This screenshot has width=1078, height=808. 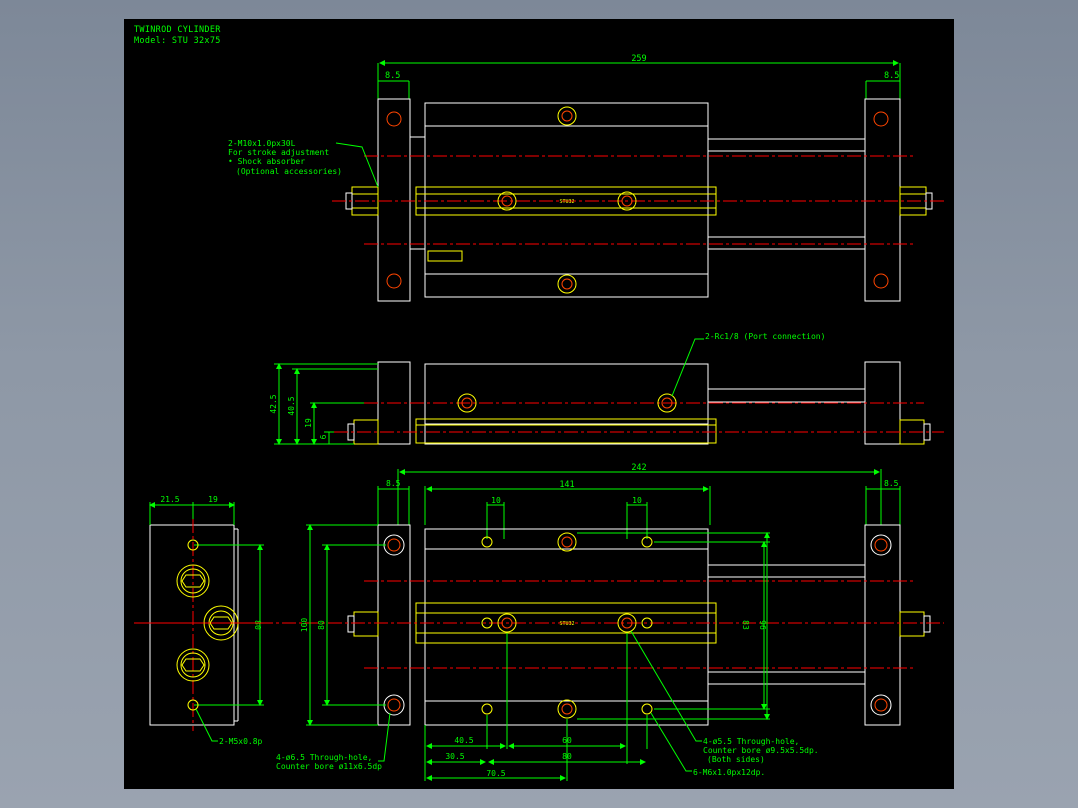 What do you see at coordinates (566, 485) in the screenshot?
I see `dim-text-141: 141` at bounding box center [566, 485].